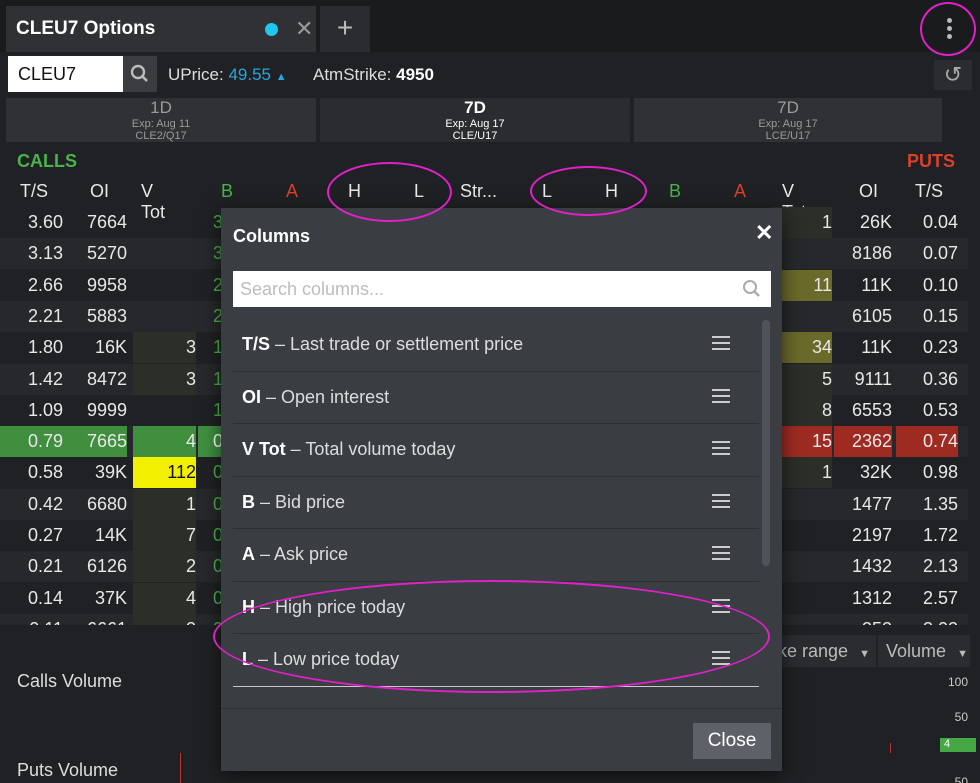  Describe the element at coordinates (68, 770) in the screenshot. I see `puts-volume-label: Puts Volume` at that location.